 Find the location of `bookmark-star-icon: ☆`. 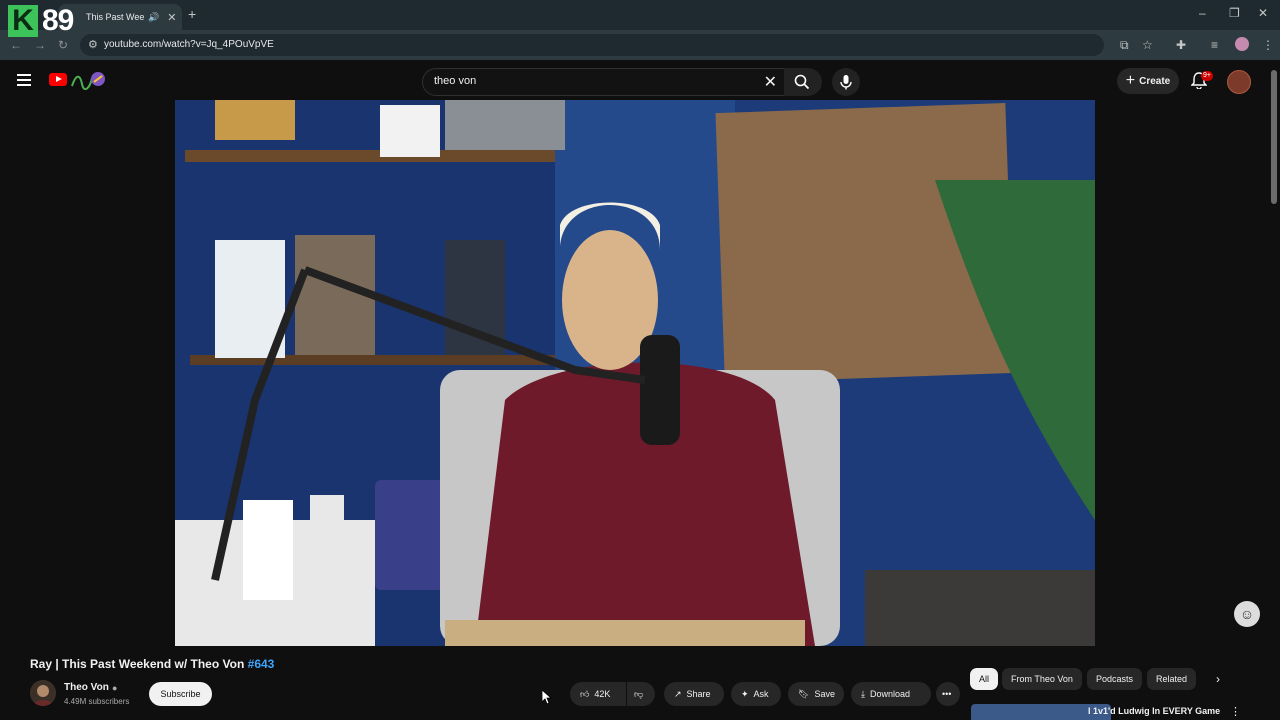

bookmark-star-icon: ☆ is located at coordinates (1147, 45).